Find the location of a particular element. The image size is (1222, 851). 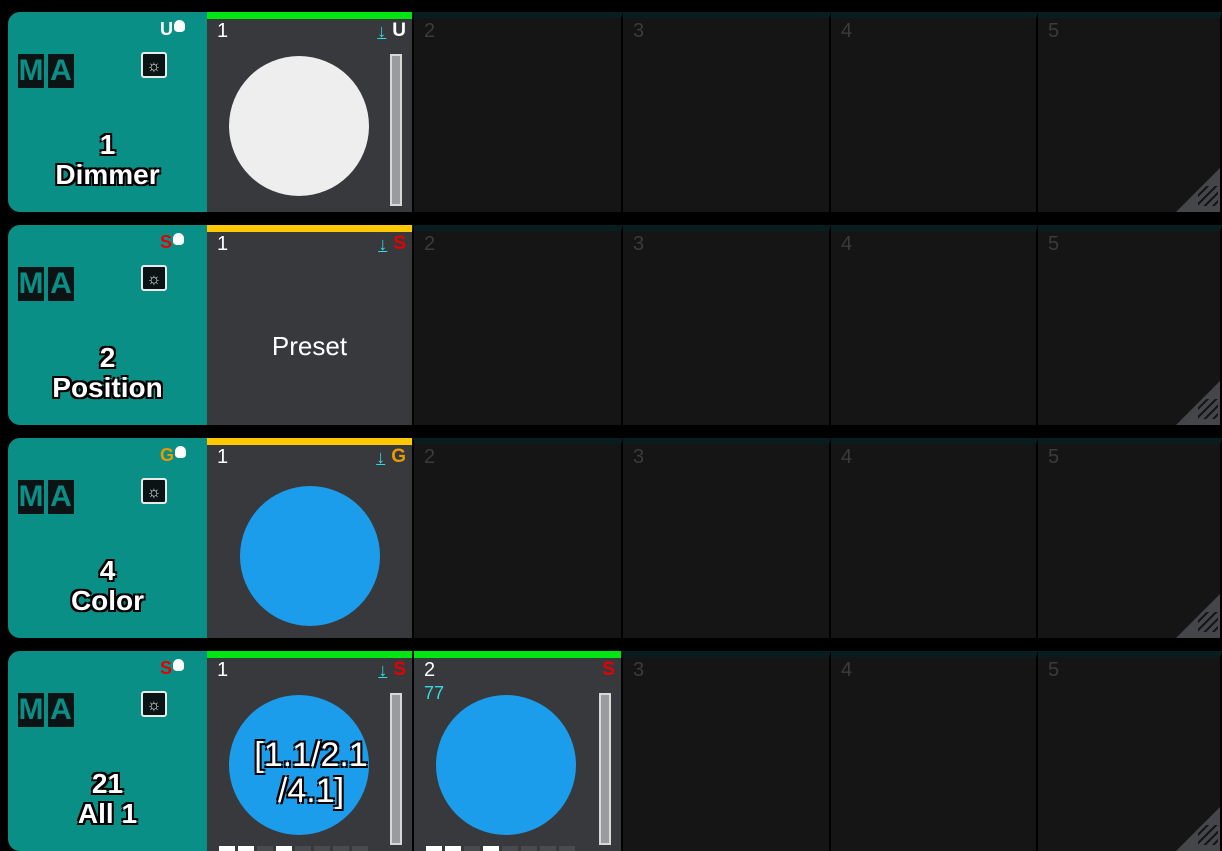

pool-number: 1 is located at coordinates (107, 144).